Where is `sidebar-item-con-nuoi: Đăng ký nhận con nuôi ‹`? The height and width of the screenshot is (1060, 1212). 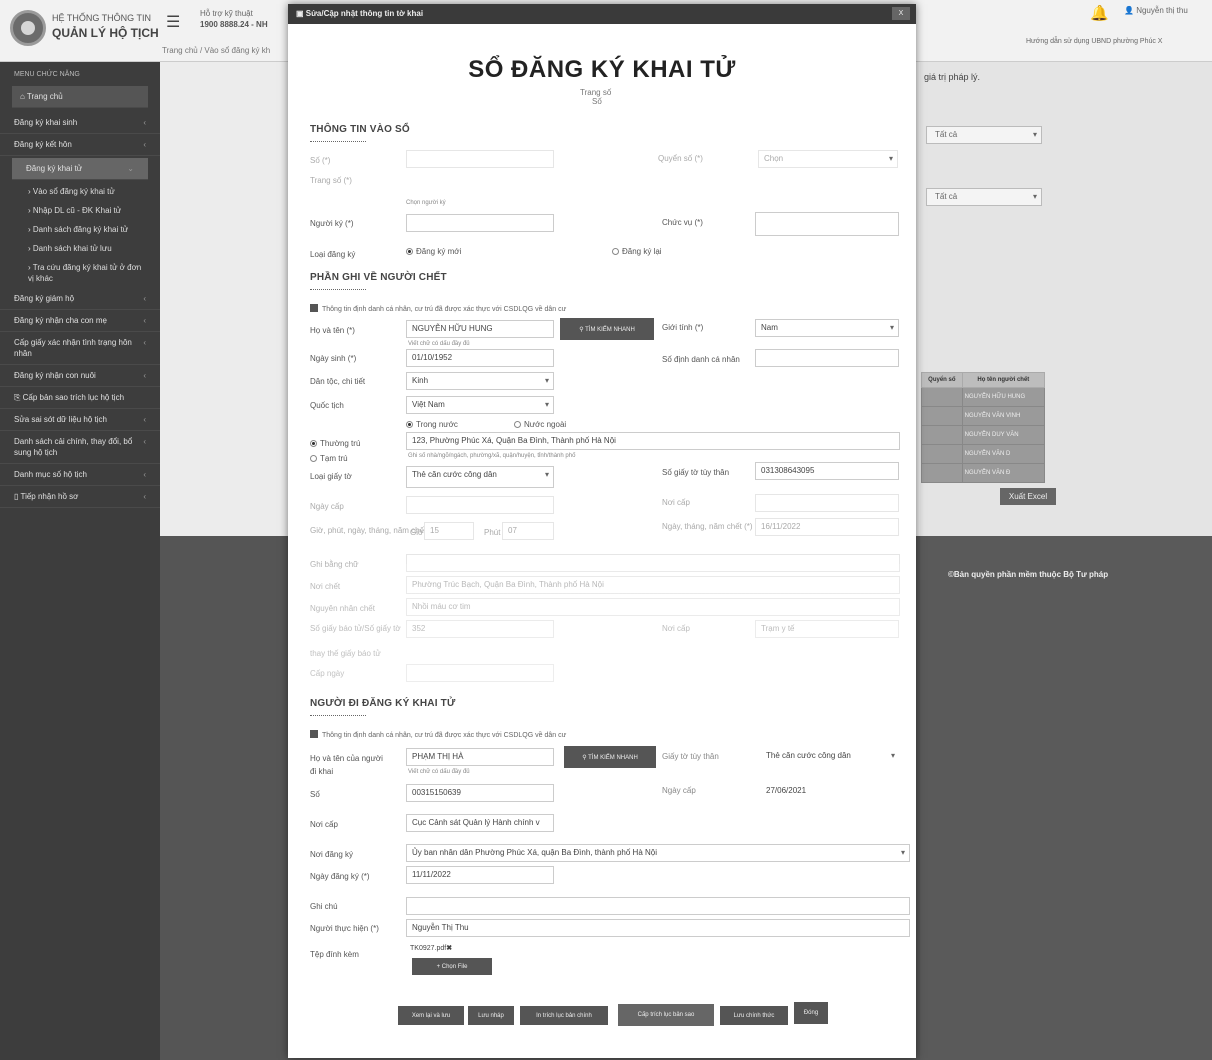 sidebar-item-con-nuoi: Đăng ký nhận con nuôi ‹ is located at coordinates (80, 376).